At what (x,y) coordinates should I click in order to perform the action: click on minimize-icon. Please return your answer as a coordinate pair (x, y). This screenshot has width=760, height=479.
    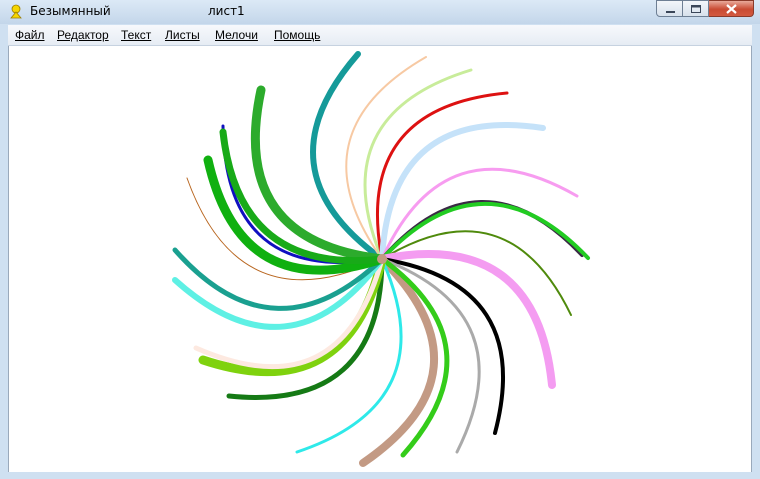
    Looking at the image, I should click on (670, 12).